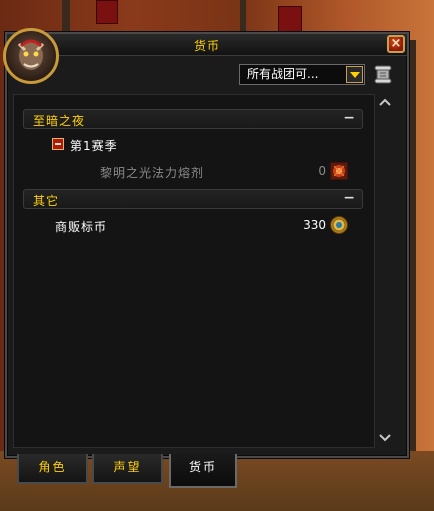  I want to click on tab-character: 角色, so click(52, 469).